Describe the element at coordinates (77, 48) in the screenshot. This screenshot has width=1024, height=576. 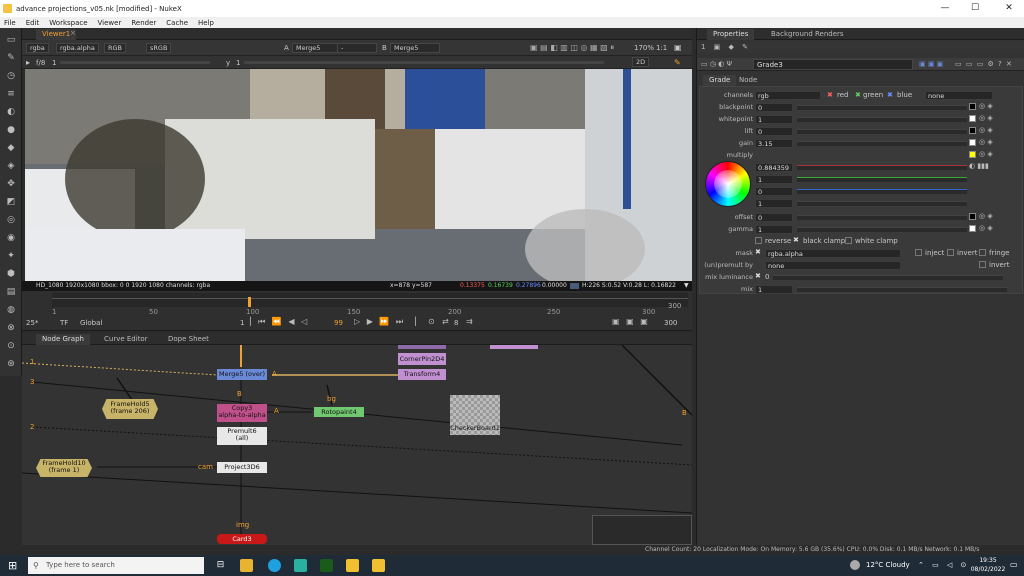
I see `alpha-select: rgba.alpha` at that location.